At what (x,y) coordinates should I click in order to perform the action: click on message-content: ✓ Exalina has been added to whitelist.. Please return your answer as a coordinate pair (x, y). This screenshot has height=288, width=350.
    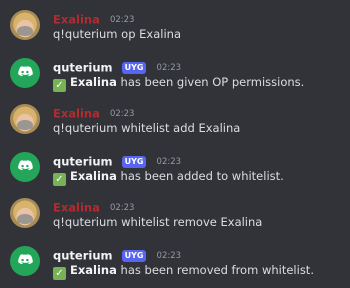
    Looking at the image, I should click on (168, 177).